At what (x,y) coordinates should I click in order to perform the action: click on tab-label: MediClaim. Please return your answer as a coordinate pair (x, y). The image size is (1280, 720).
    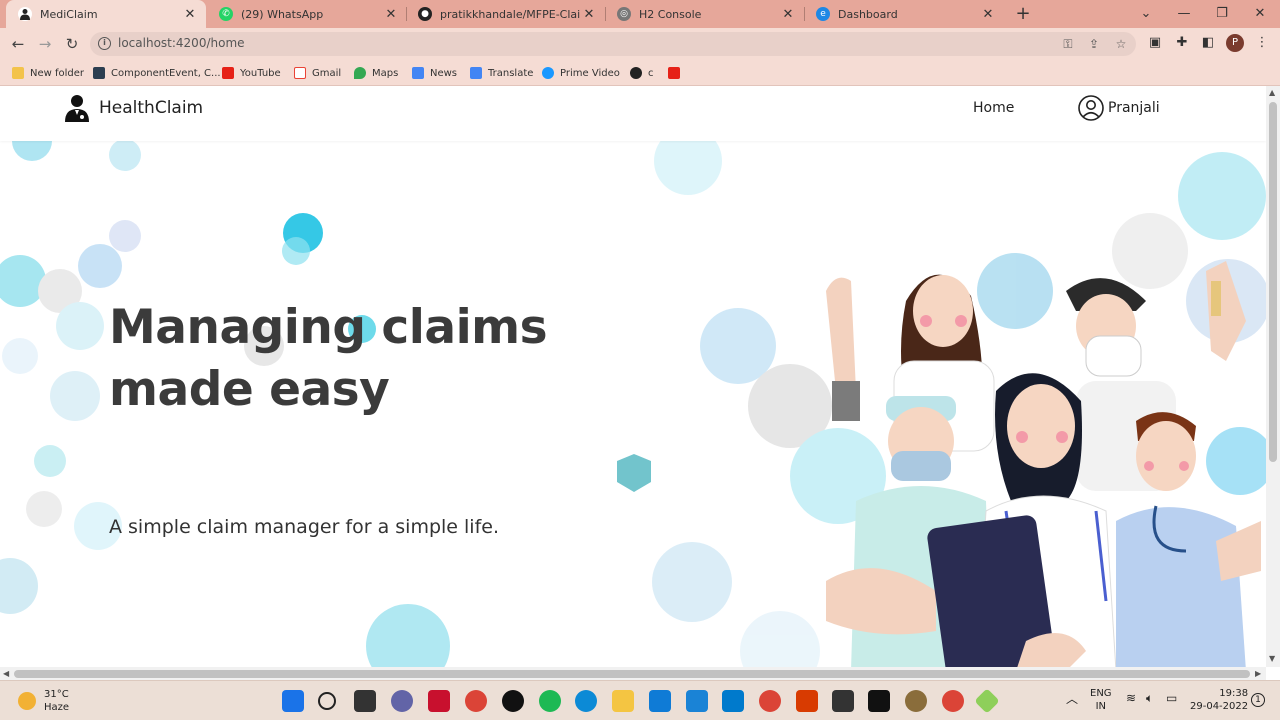
    Looking at the image, I should click on (69, 14).